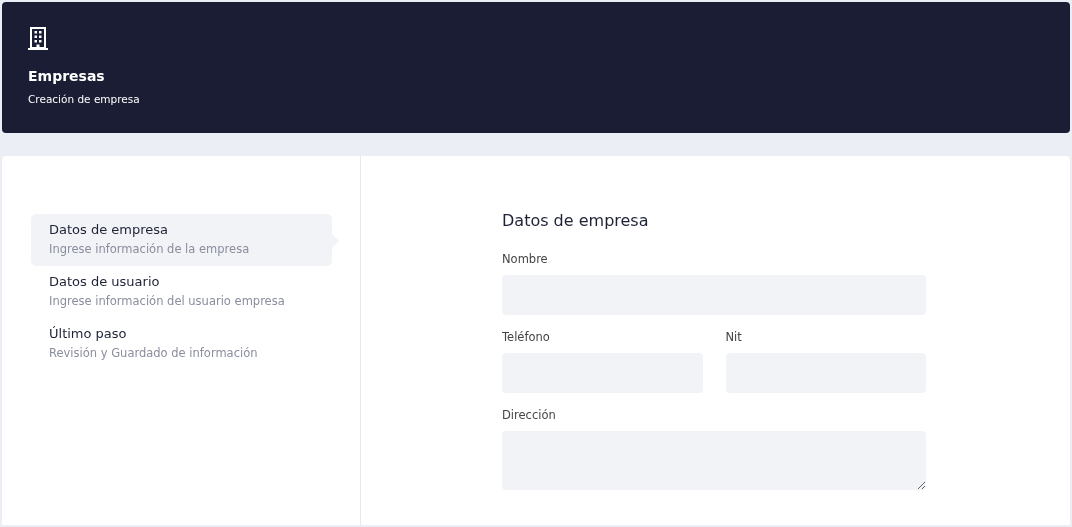  Describe the element at coordinates (181, 292) in the screenshot. I see `step-item: Datos de usuario Ingrese información del usuario empresa` at that location.